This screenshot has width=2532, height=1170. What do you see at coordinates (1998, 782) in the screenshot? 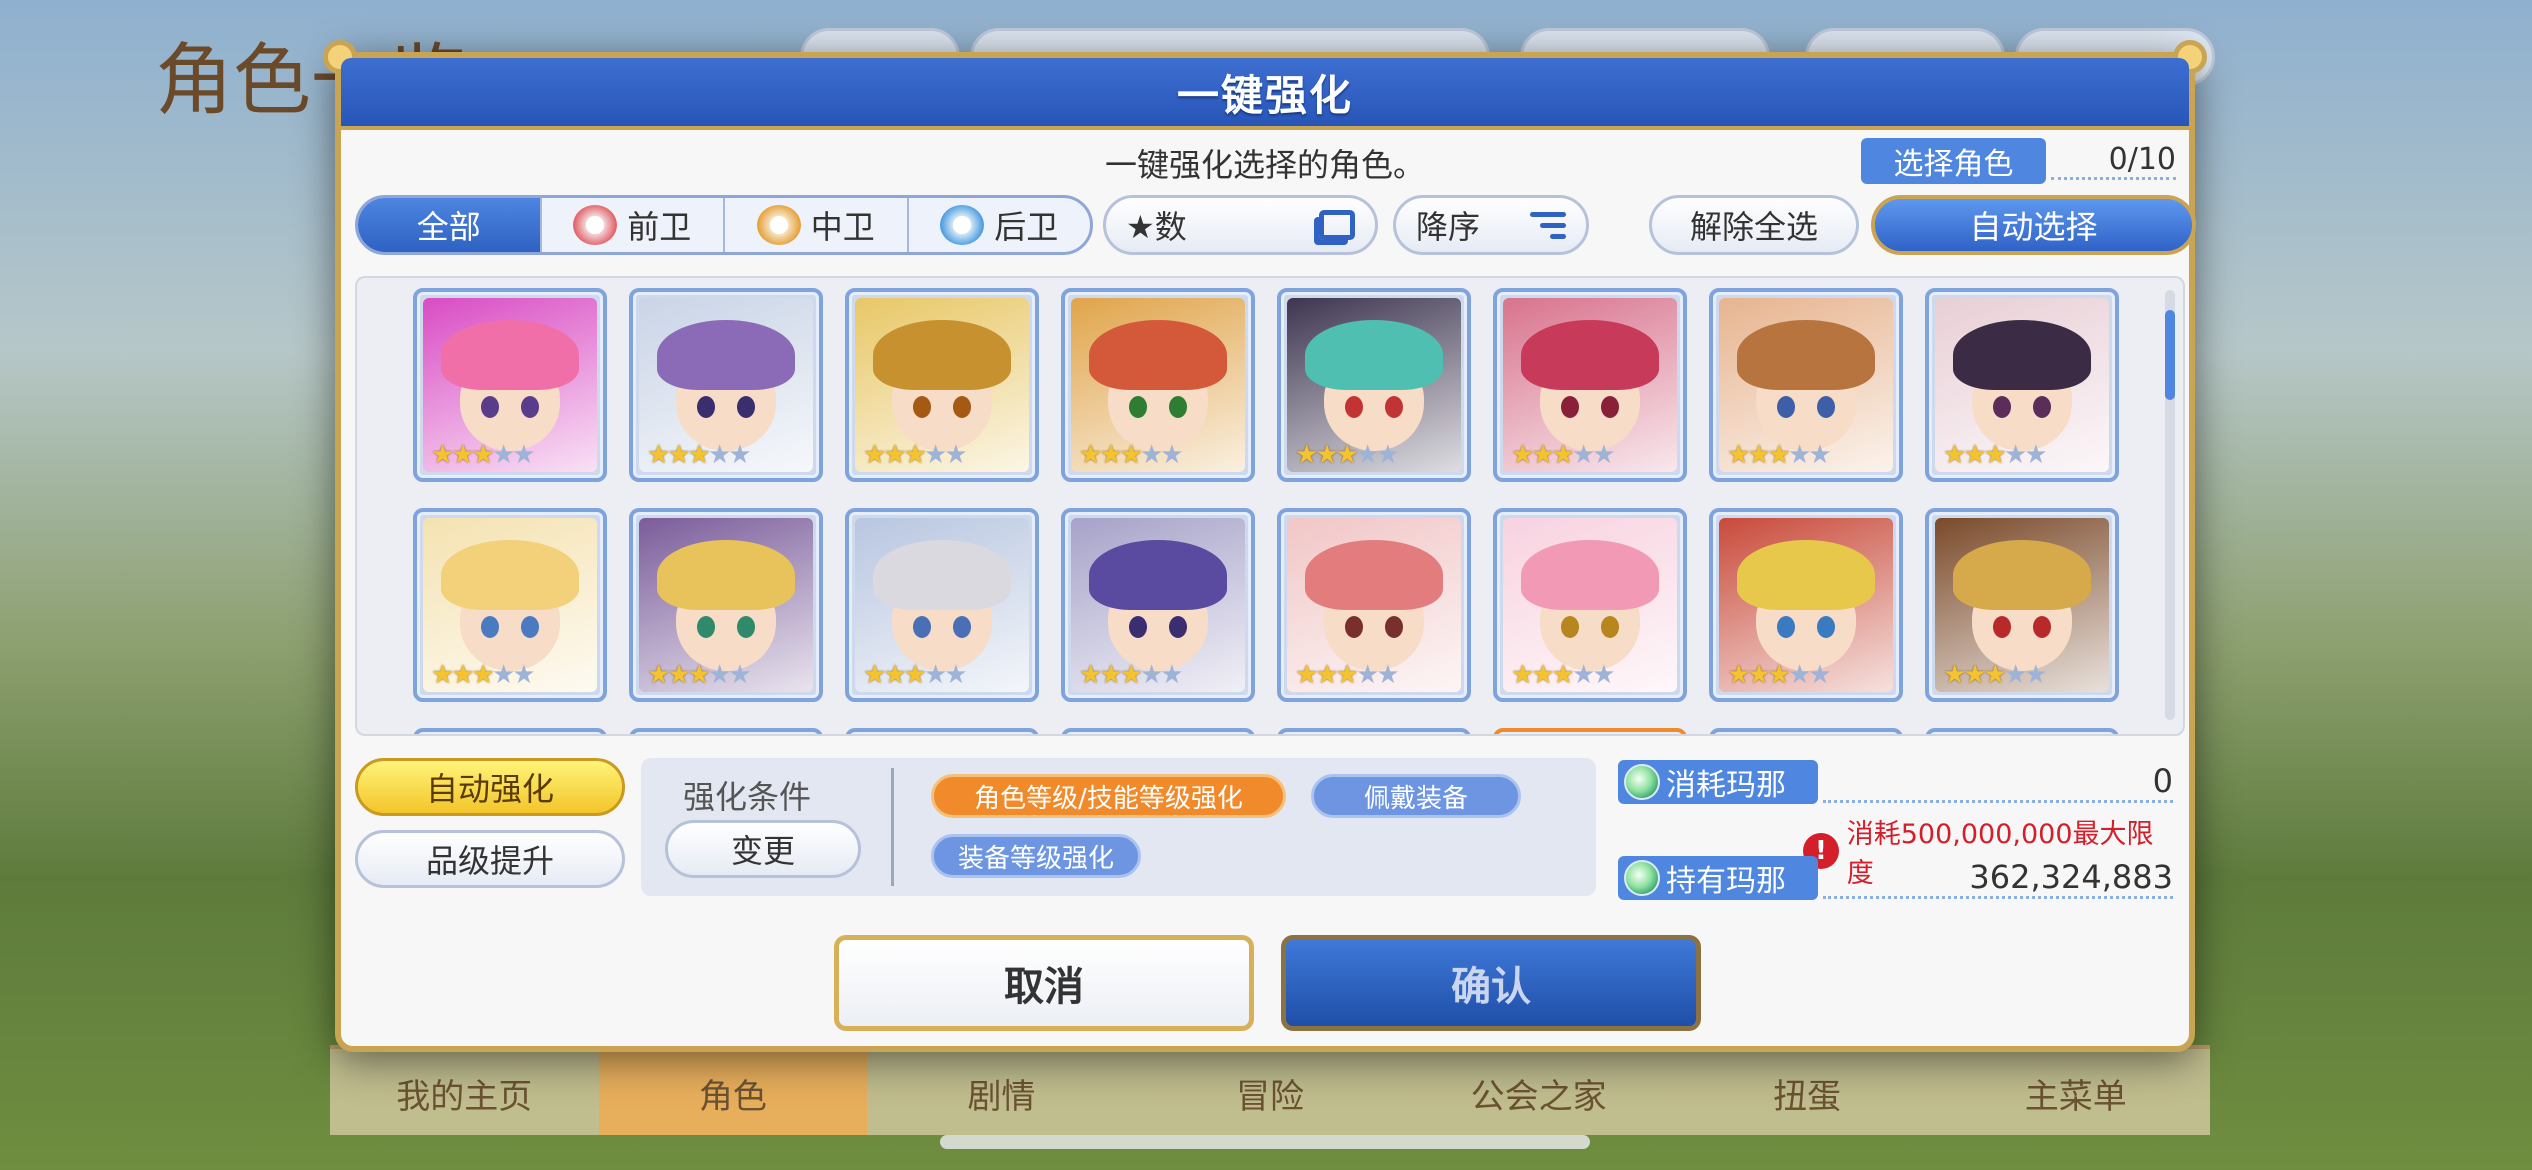
I see `mana-cost-value: 0` at bounding box center [1998, 782].